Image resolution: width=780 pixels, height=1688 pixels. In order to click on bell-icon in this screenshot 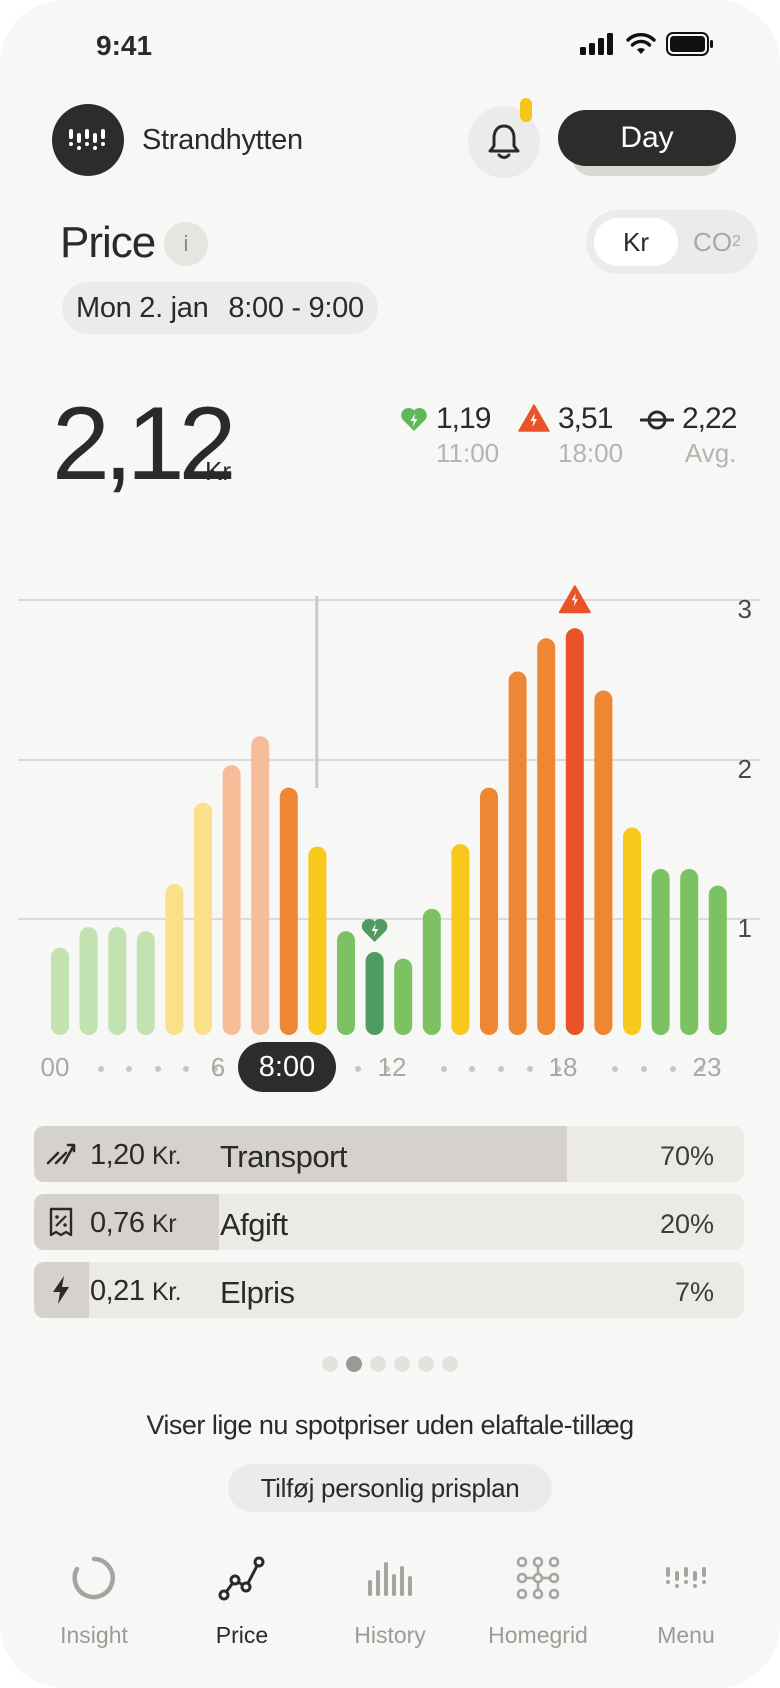, I will do `click(504, 141)`.